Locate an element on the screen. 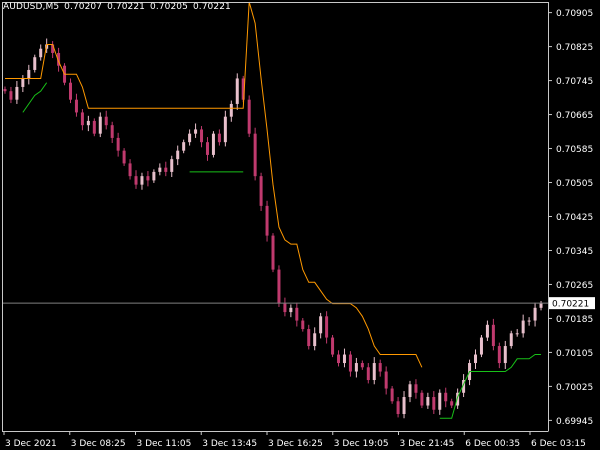  y-tick-label: 0.70905 is located at coordinates (574, 14).